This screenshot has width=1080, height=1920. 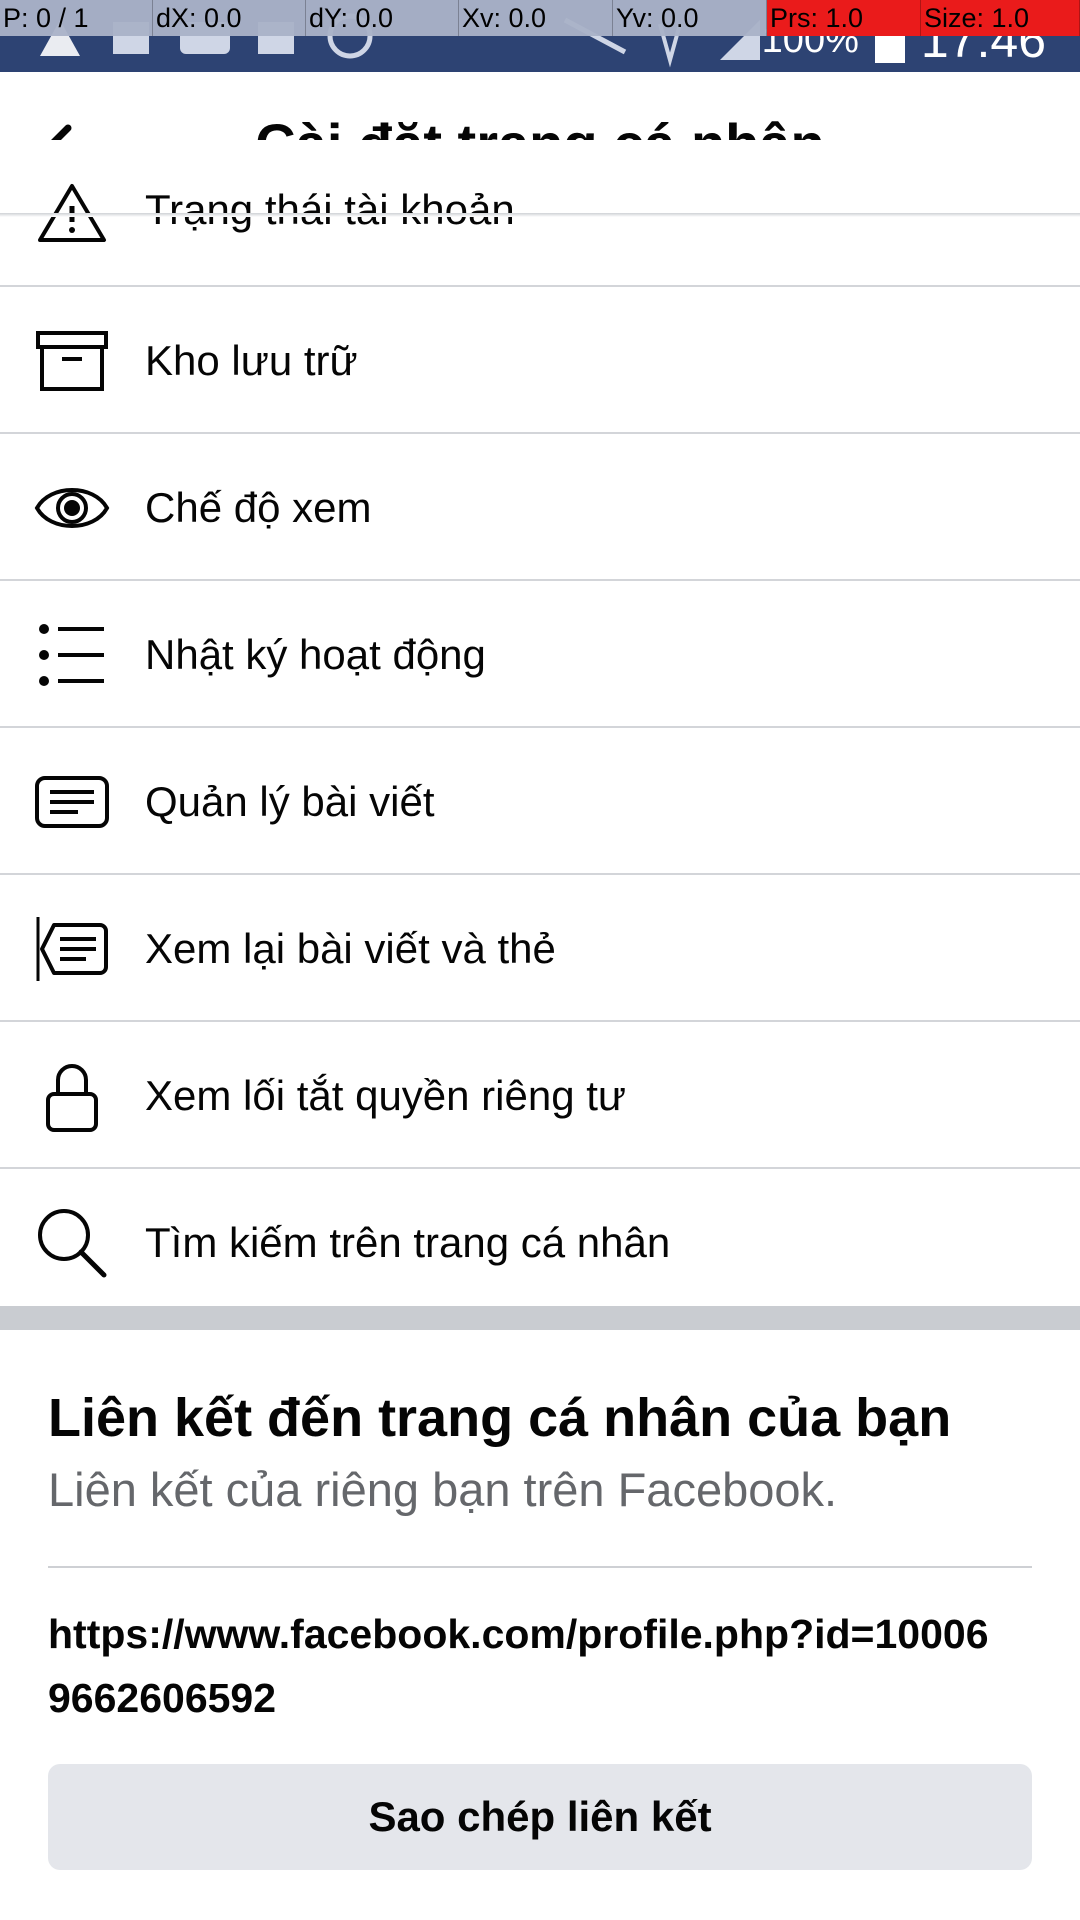 What do you see at coordinates (536, 18) in the screenshot?
I see `debug-xv: Xv: 0.0` at bounding box center [536, 18].